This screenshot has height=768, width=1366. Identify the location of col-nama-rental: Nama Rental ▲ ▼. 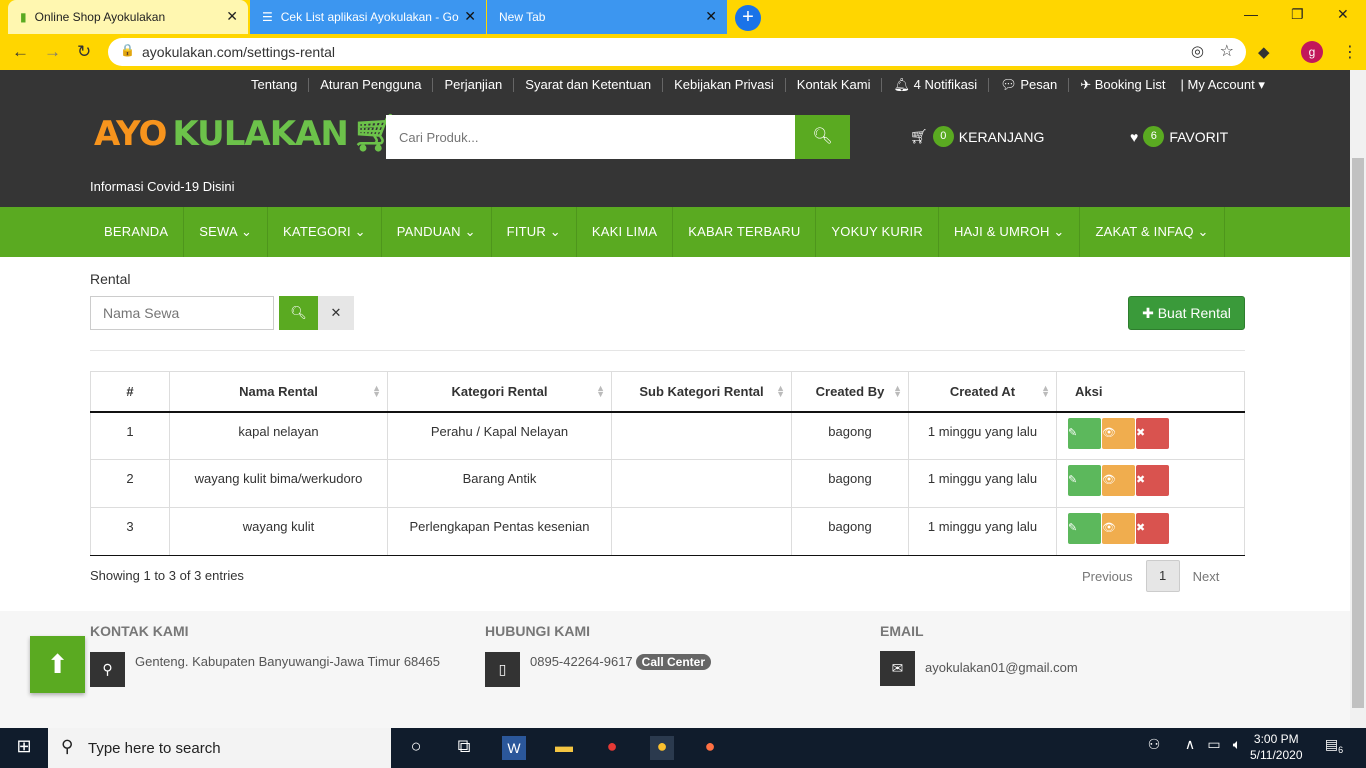
(278, 392).